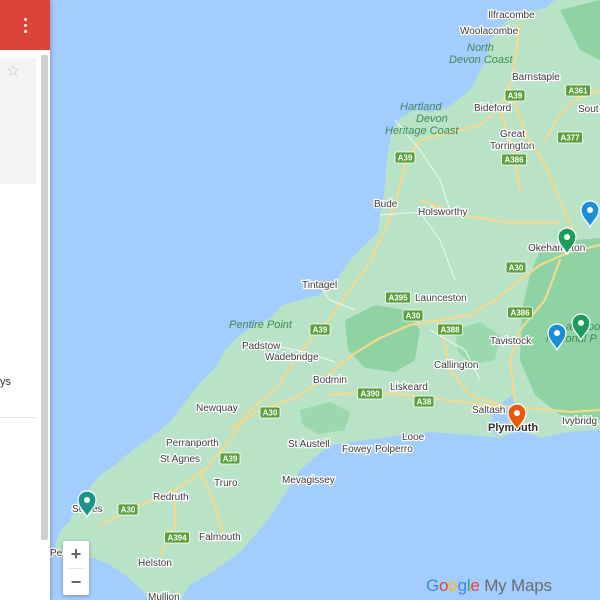 The width and height of the screenshot is (600, 600). Describe the element at coordinates (180, 459) in the screenshot. I see `place-label-st-agnes: St Agnes` at that location.